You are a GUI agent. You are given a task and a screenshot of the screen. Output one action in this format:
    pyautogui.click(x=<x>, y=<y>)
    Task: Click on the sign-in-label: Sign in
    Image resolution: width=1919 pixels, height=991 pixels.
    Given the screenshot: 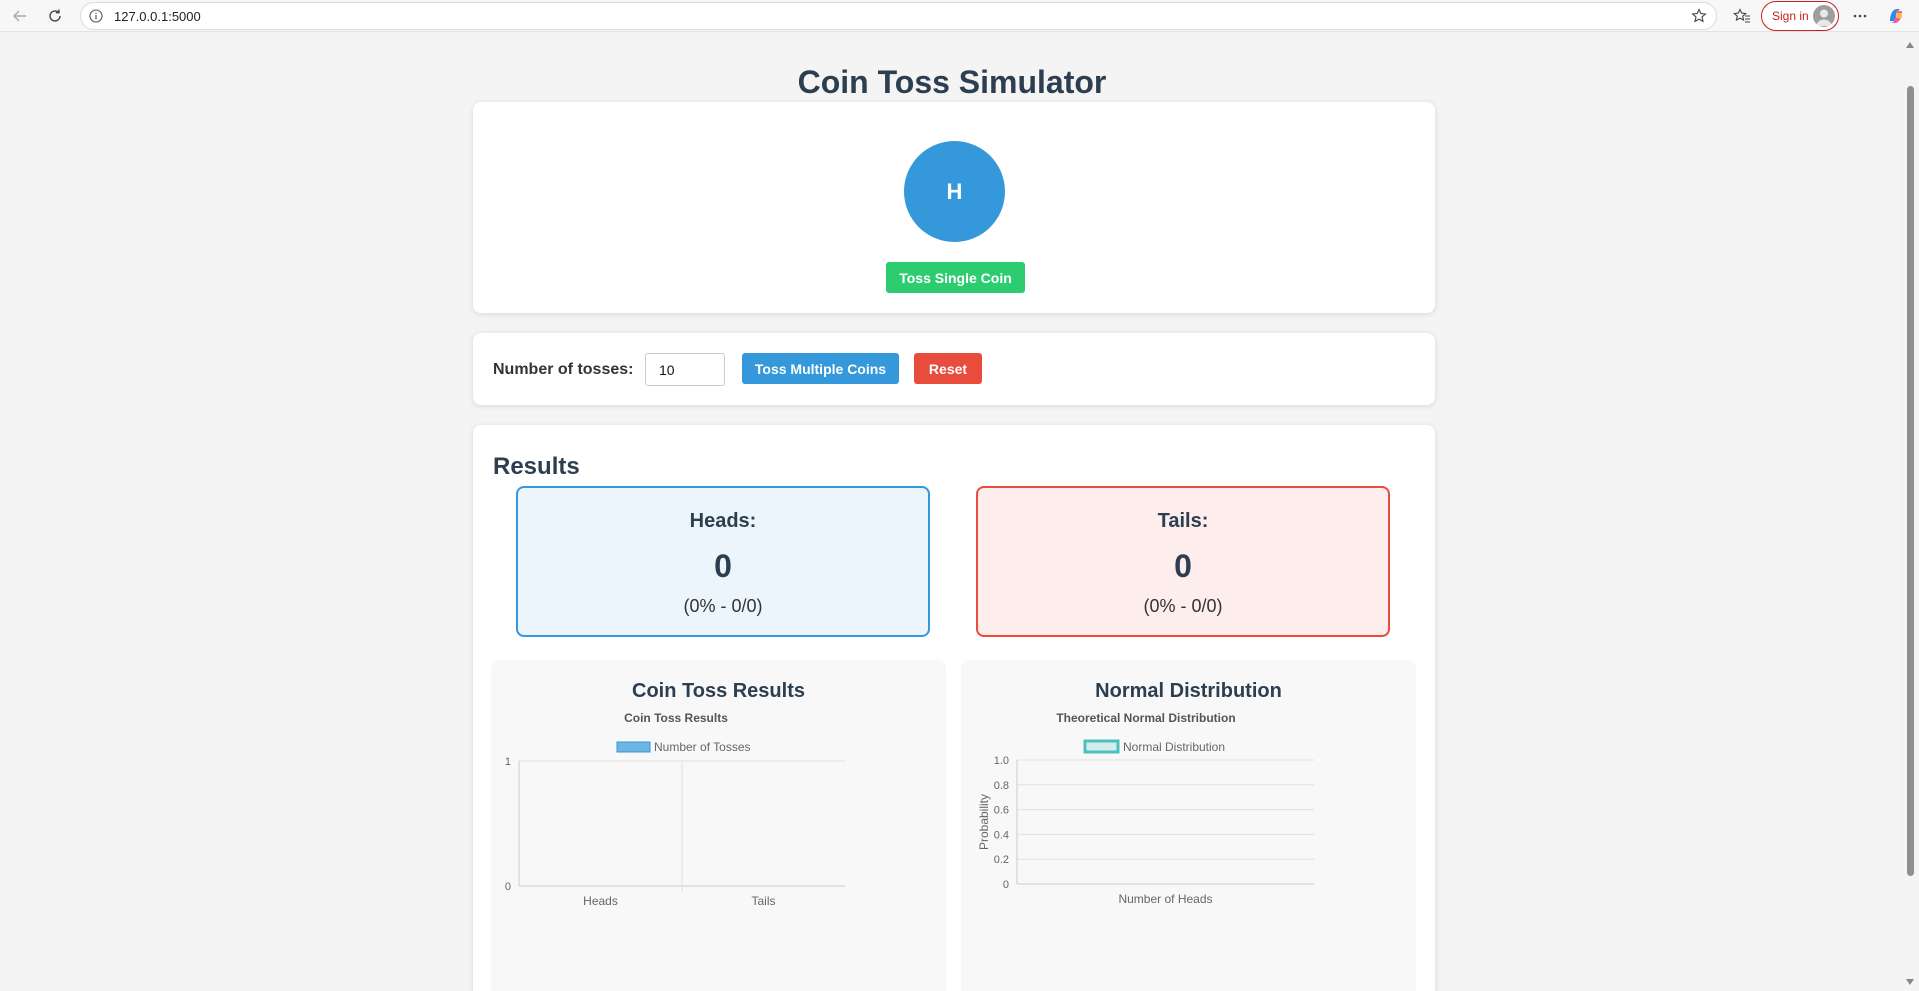 What is the action you would take?
    pyautogui.click(x=1790, y=16)
    